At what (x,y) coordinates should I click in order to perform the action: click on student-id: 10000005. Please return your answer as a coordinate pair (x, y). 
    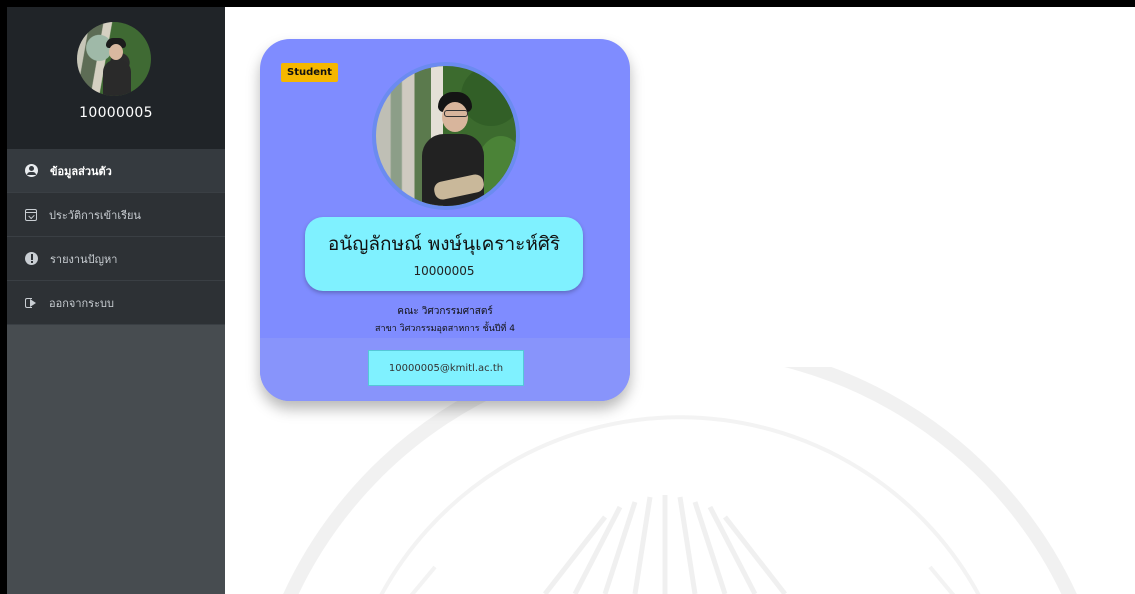
    Looking at the image, I should click on (444, 271).